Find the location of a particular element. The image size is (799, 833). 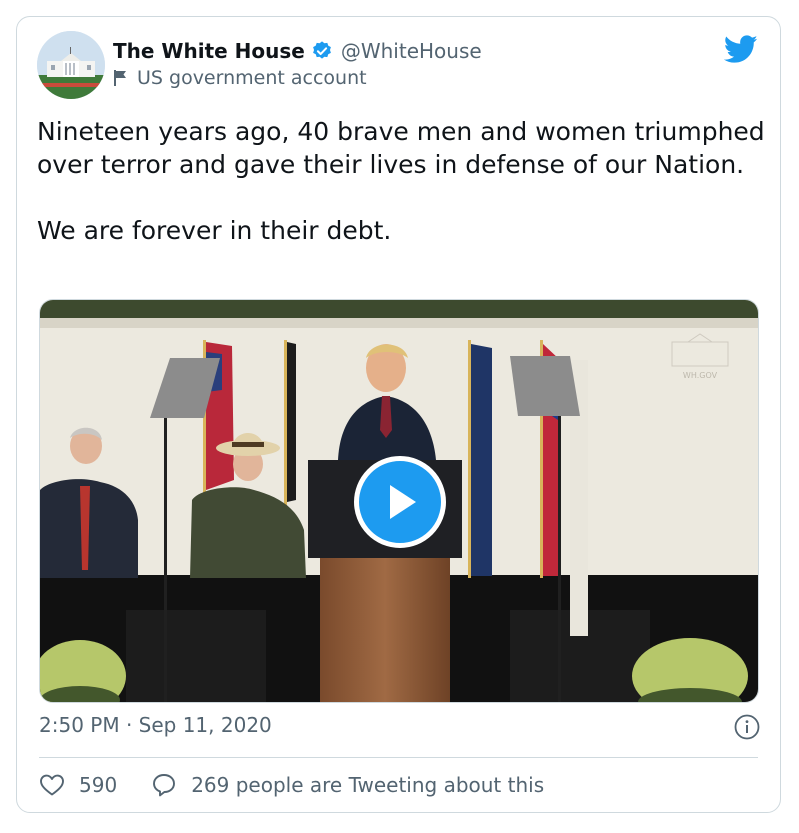

avatar is located at coordinates (71, 65).